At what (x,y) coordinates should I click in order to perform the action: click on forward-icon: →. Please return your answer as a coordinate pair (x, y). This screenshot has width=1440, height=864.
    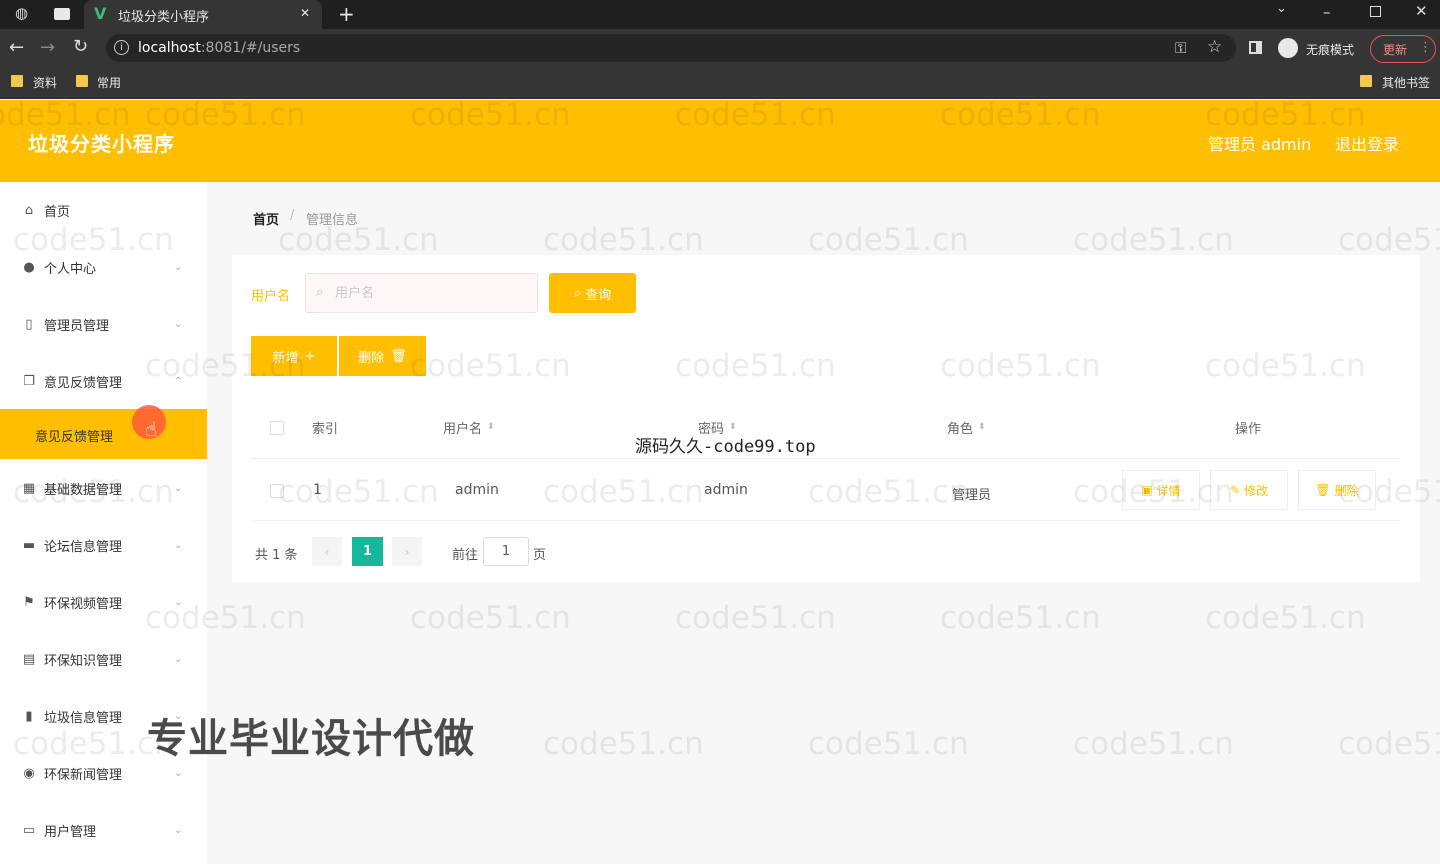
    Looking at the image, I should click on (47, 48).